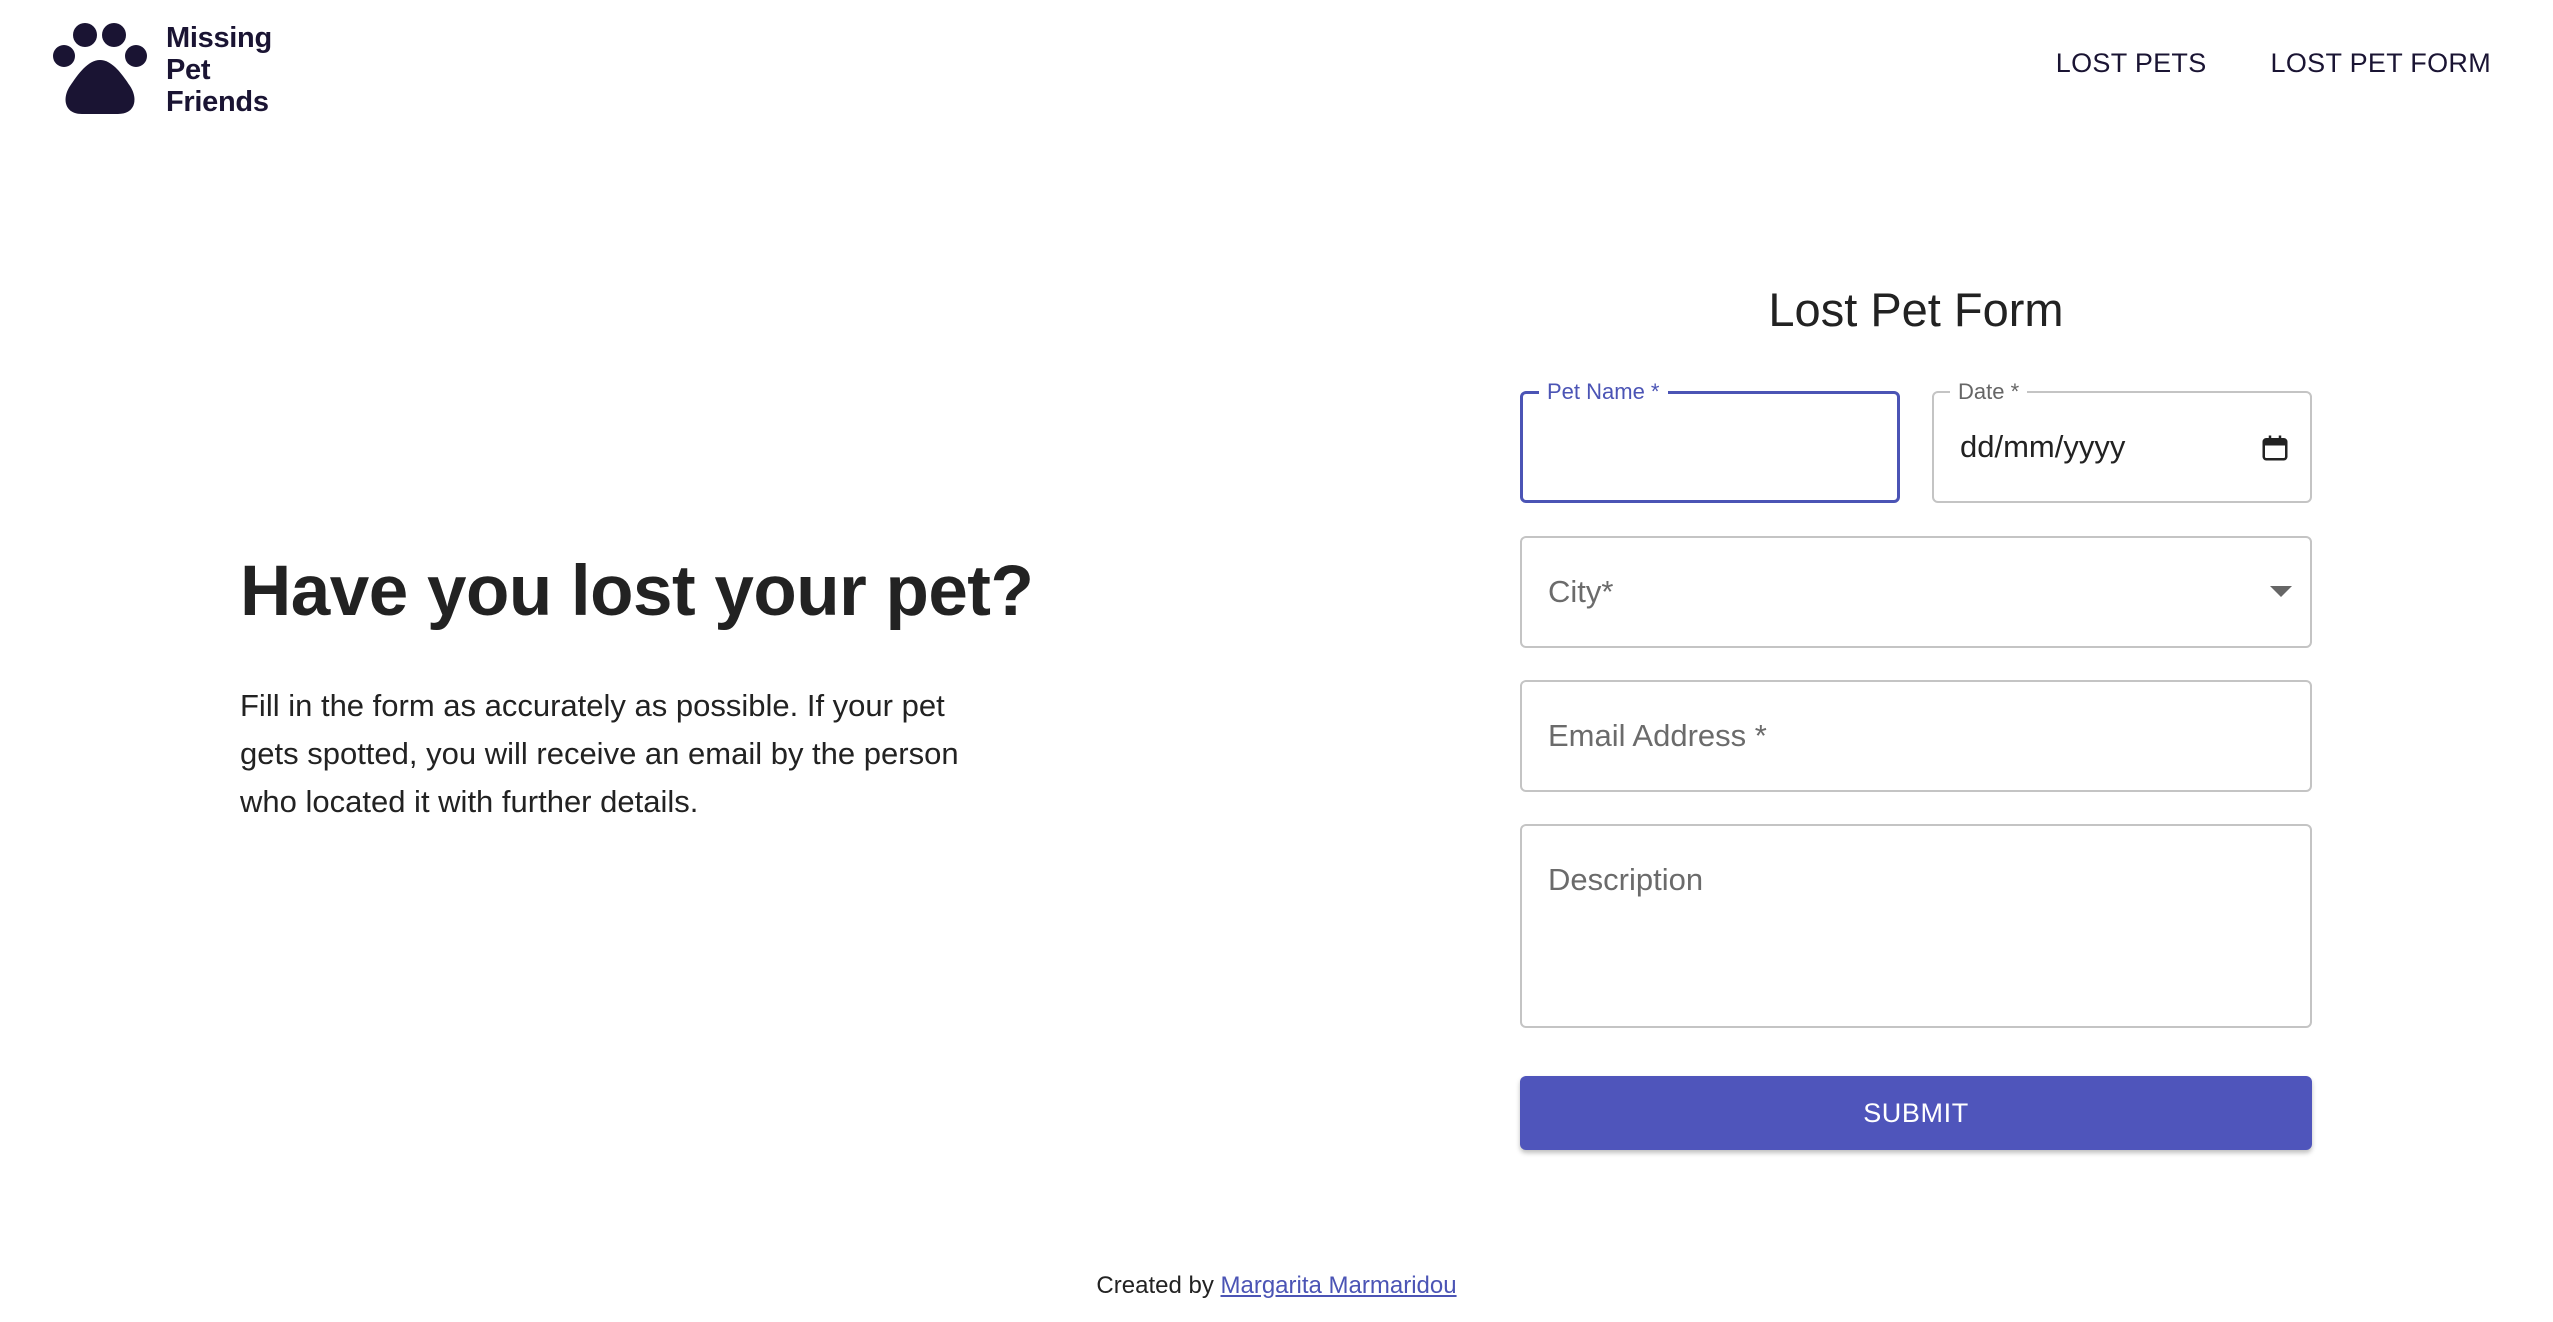 This screenshot has width=2553, height=1322. What do you see at coordinates (1916, 1113) in the screenshot?
I see `submit-button: SUBMIT` at bounding box center [1916, 1113].